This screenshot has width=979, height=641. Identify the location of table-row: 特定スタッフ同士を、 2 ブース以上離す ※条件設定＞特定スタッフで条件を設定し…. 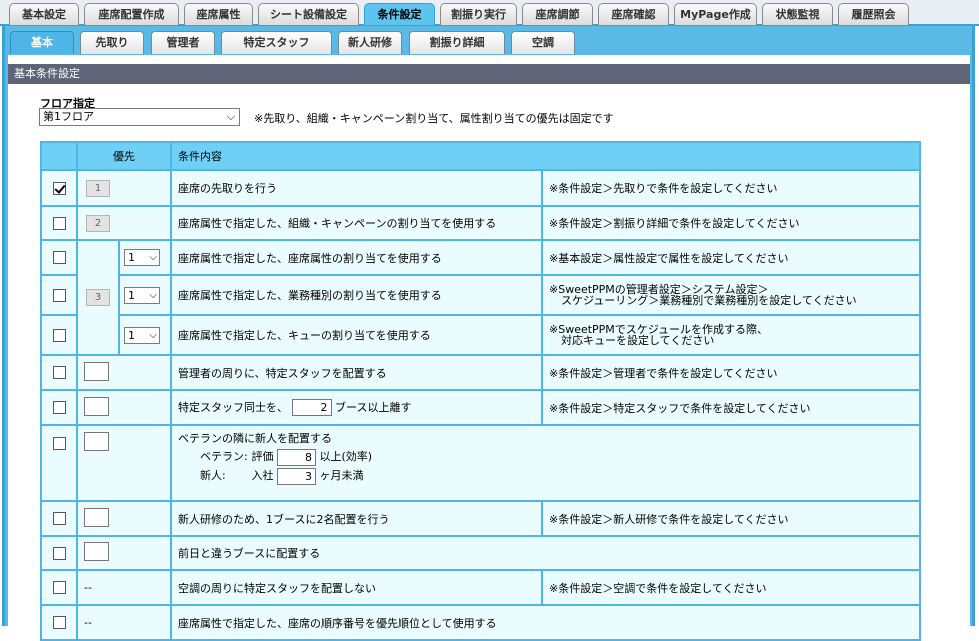
(480, 407).